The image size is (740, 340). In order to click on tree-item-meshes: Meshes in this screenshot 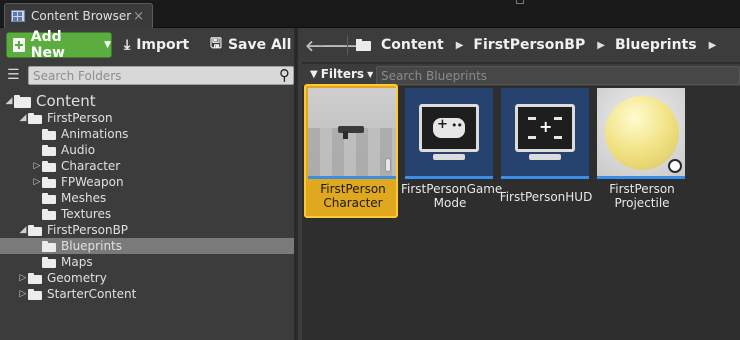, I will do `click(147, 198)`.